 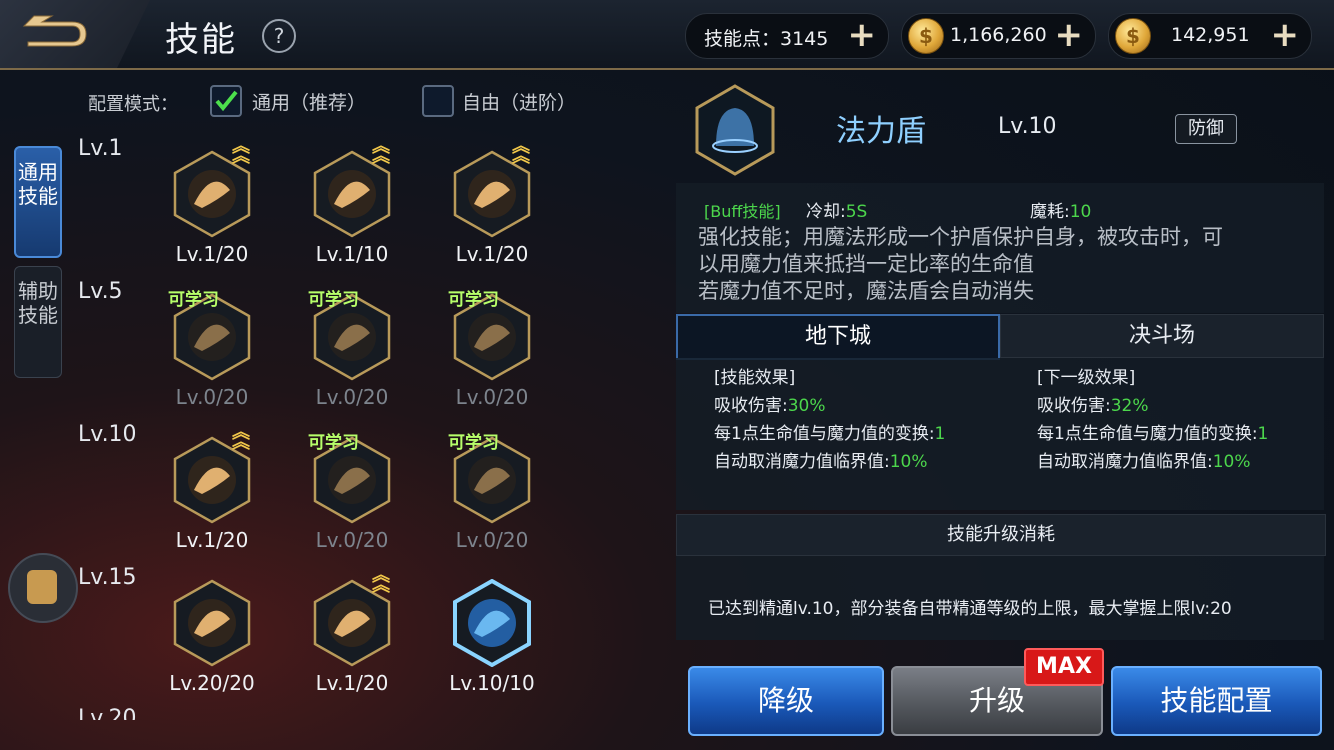 What do you see at coordinates (826, 212) in the screenshot?
I see `cooldown-label: 冷却:` at bounding box center [826, 212].